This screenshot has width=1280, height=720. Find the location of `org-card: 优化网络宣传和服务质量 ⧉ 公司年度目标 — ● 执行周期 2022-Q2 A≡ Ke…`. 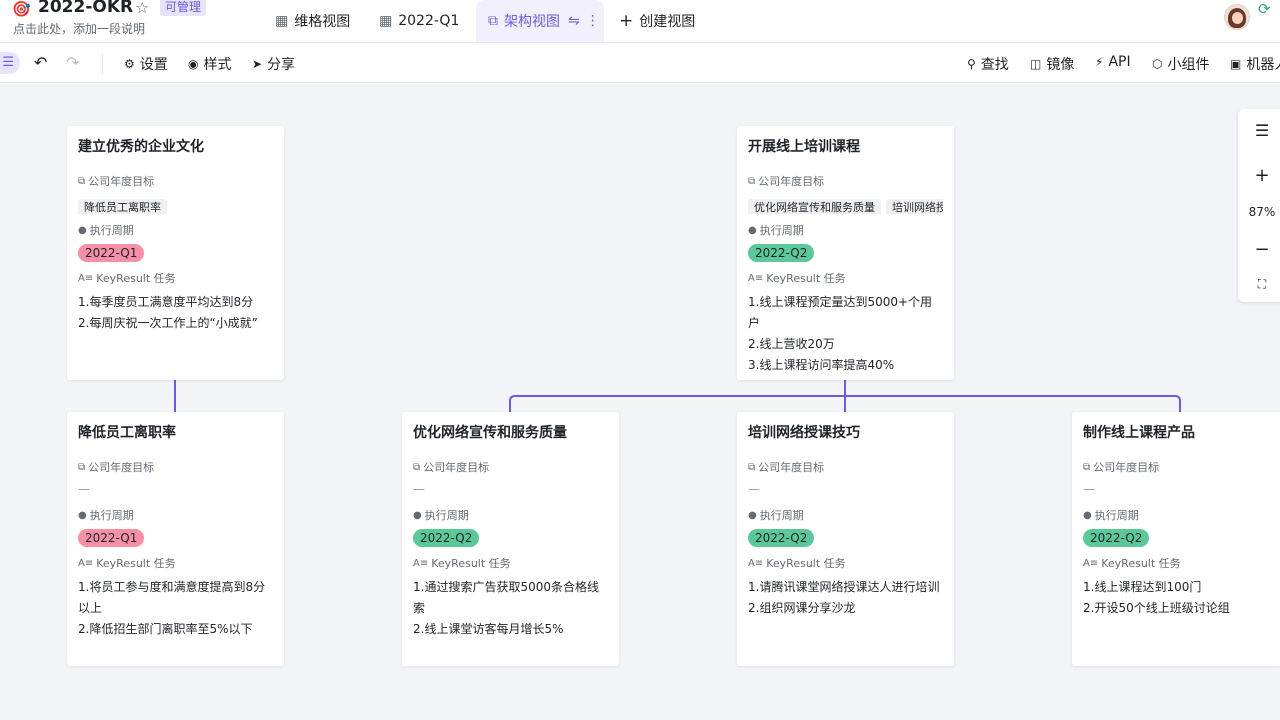

org-card: 优化网络宣传和服务质量 ⧉ 公司年度目标 — ● 执行周期 2022-Q2 A≡ Ke… is located at coordinates (510, 539).